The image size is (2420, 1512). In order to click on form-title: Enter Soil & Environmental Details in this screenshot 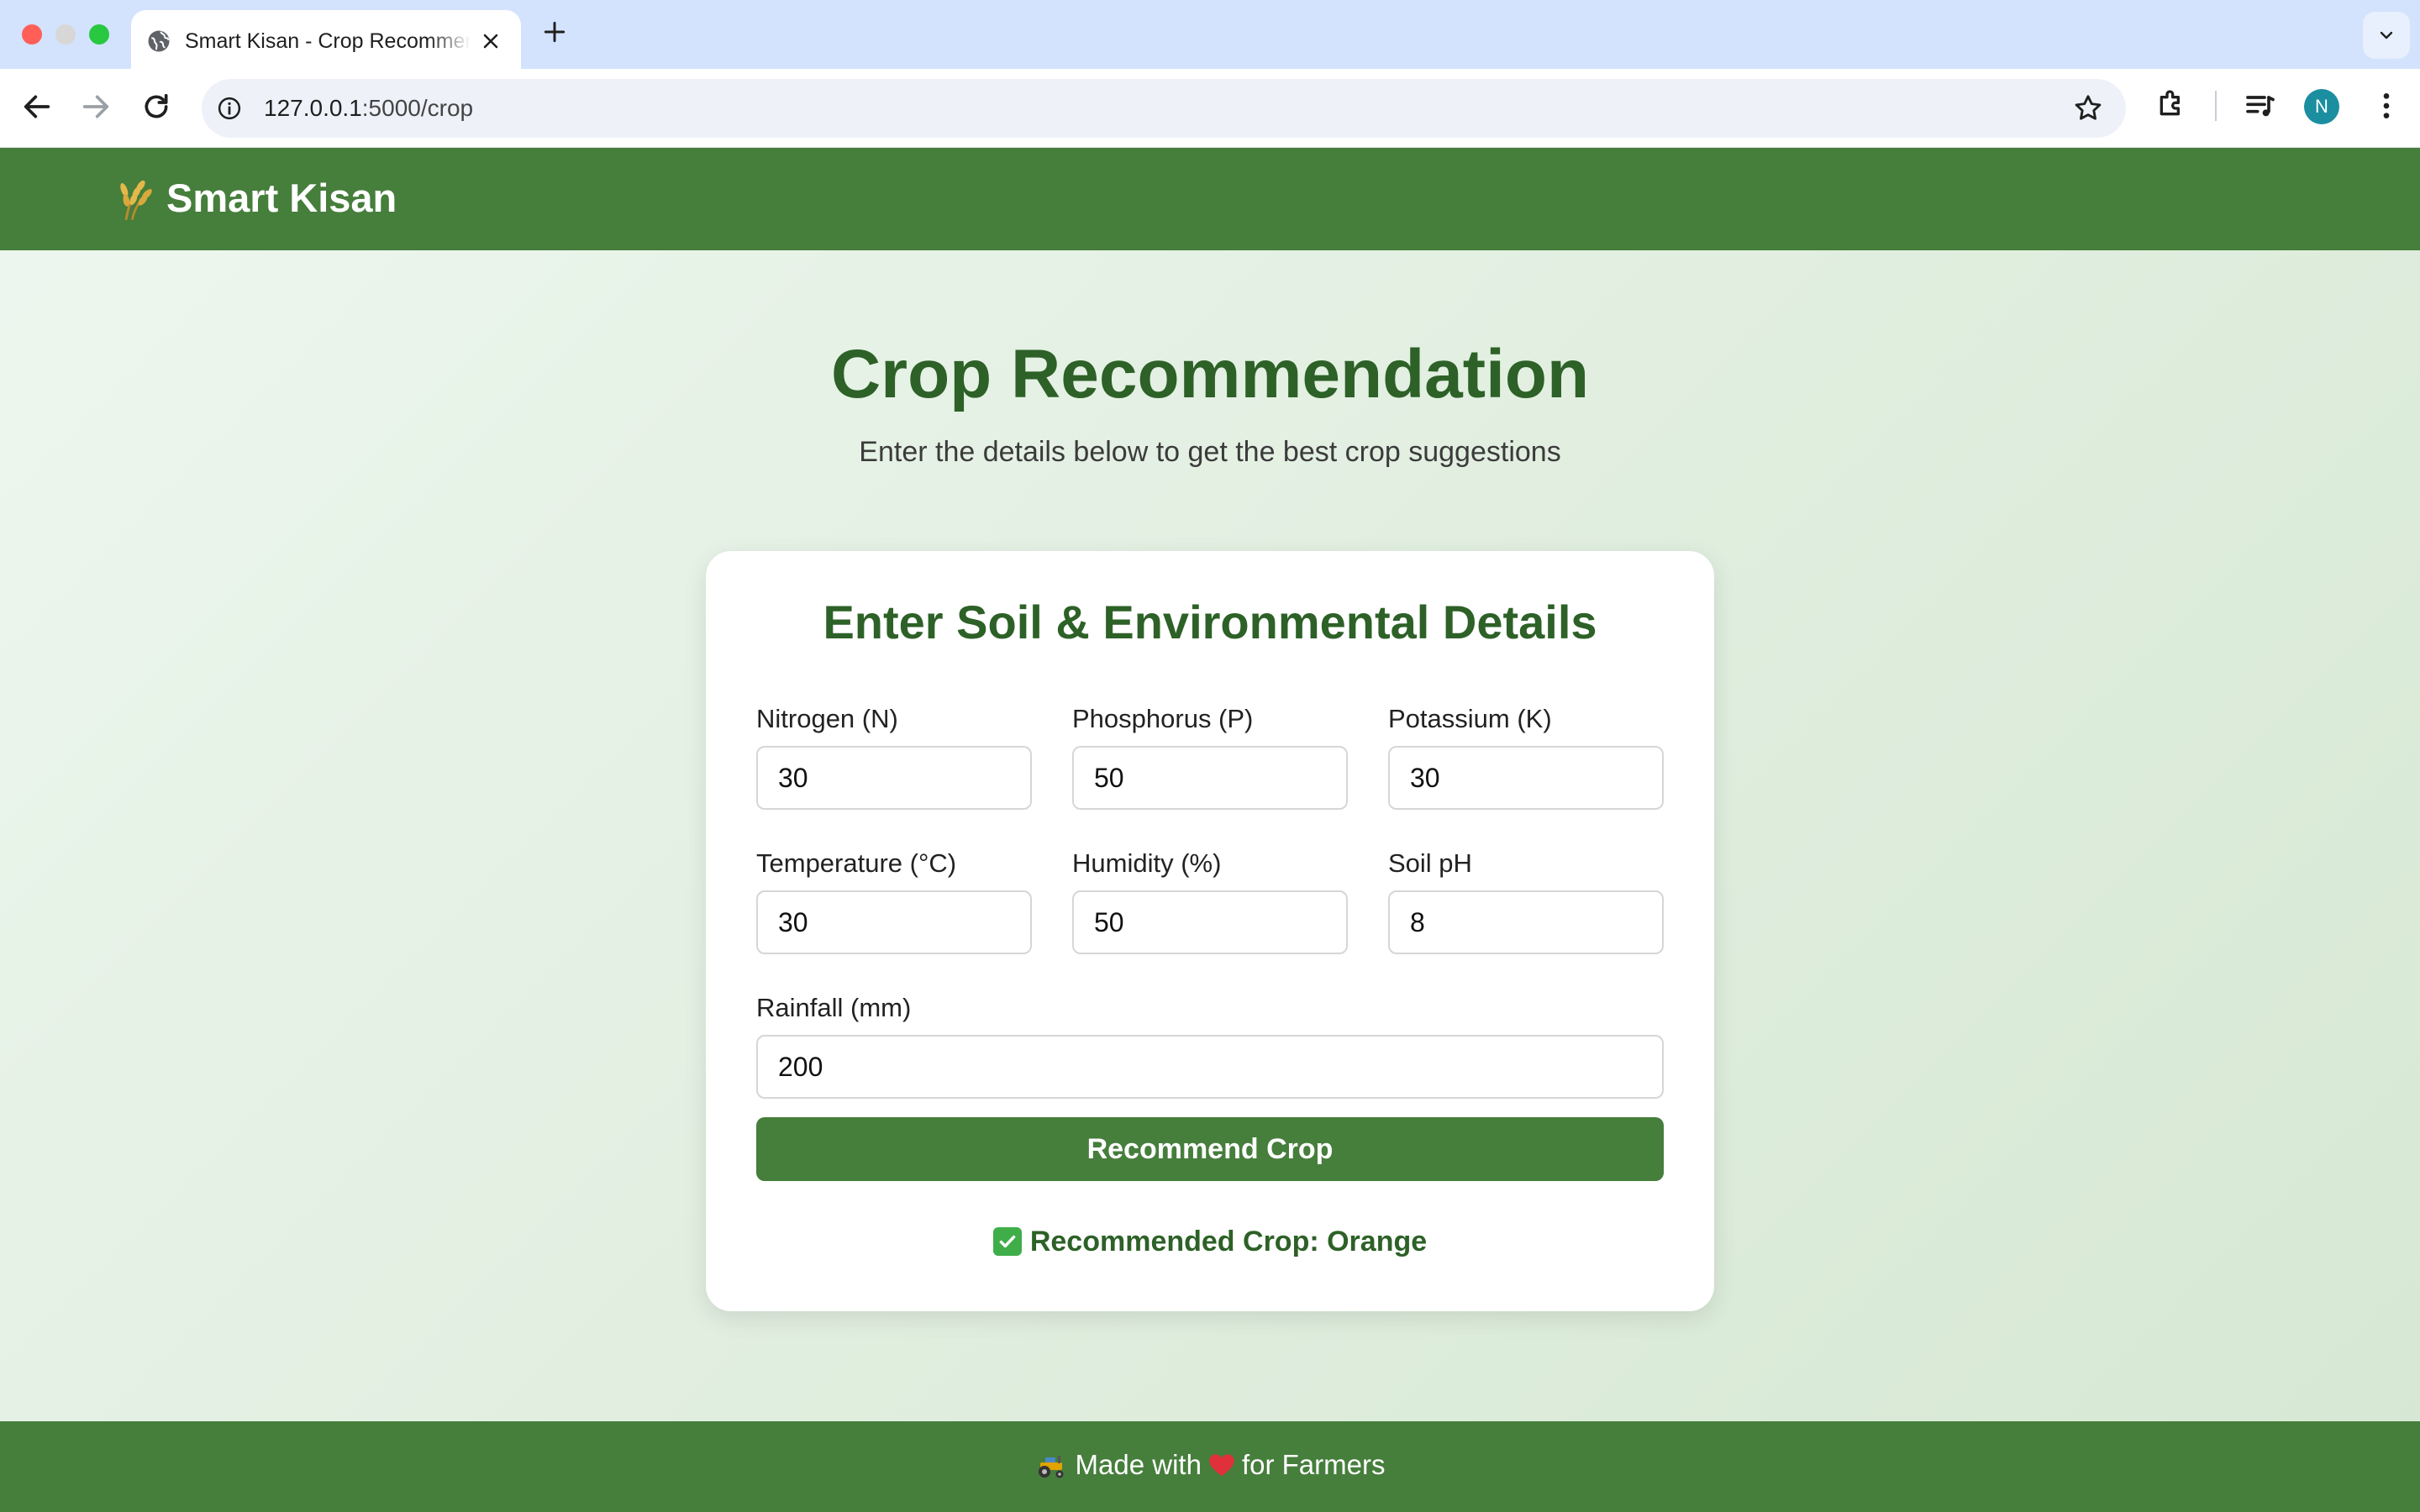, I will do `click(1210, 622)`.